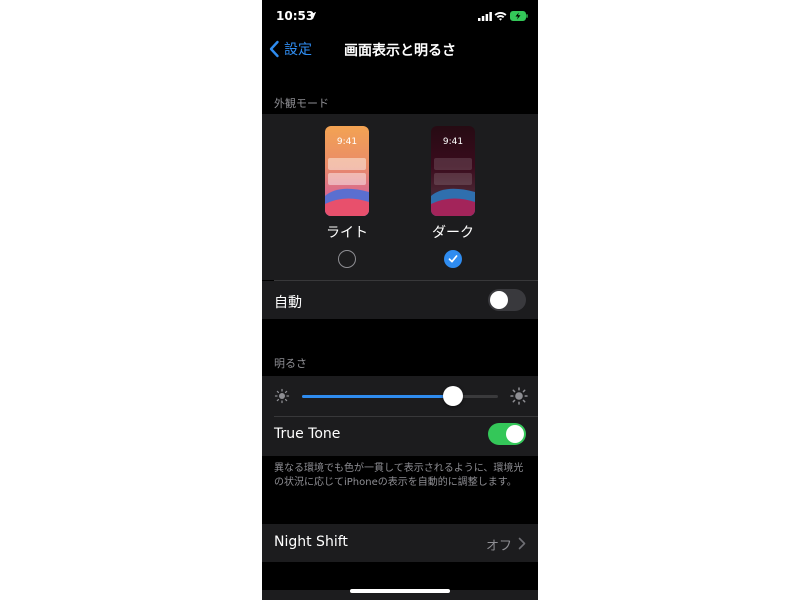 This screenshot has height=600, width=800. What do you see at coordinates (453, 171) in the screenshot?
I see `dark-mode-preview: 9:41` at bounding box center [453, 171].